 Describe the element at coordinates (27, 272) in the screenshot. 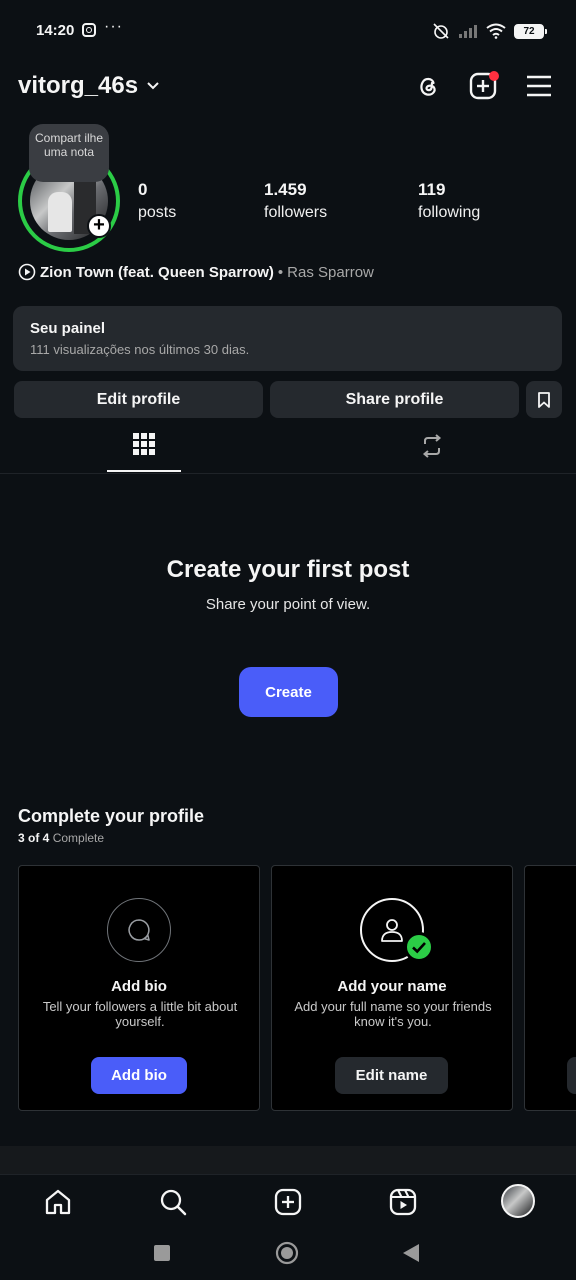

I see `play-circle-icon` at that location.